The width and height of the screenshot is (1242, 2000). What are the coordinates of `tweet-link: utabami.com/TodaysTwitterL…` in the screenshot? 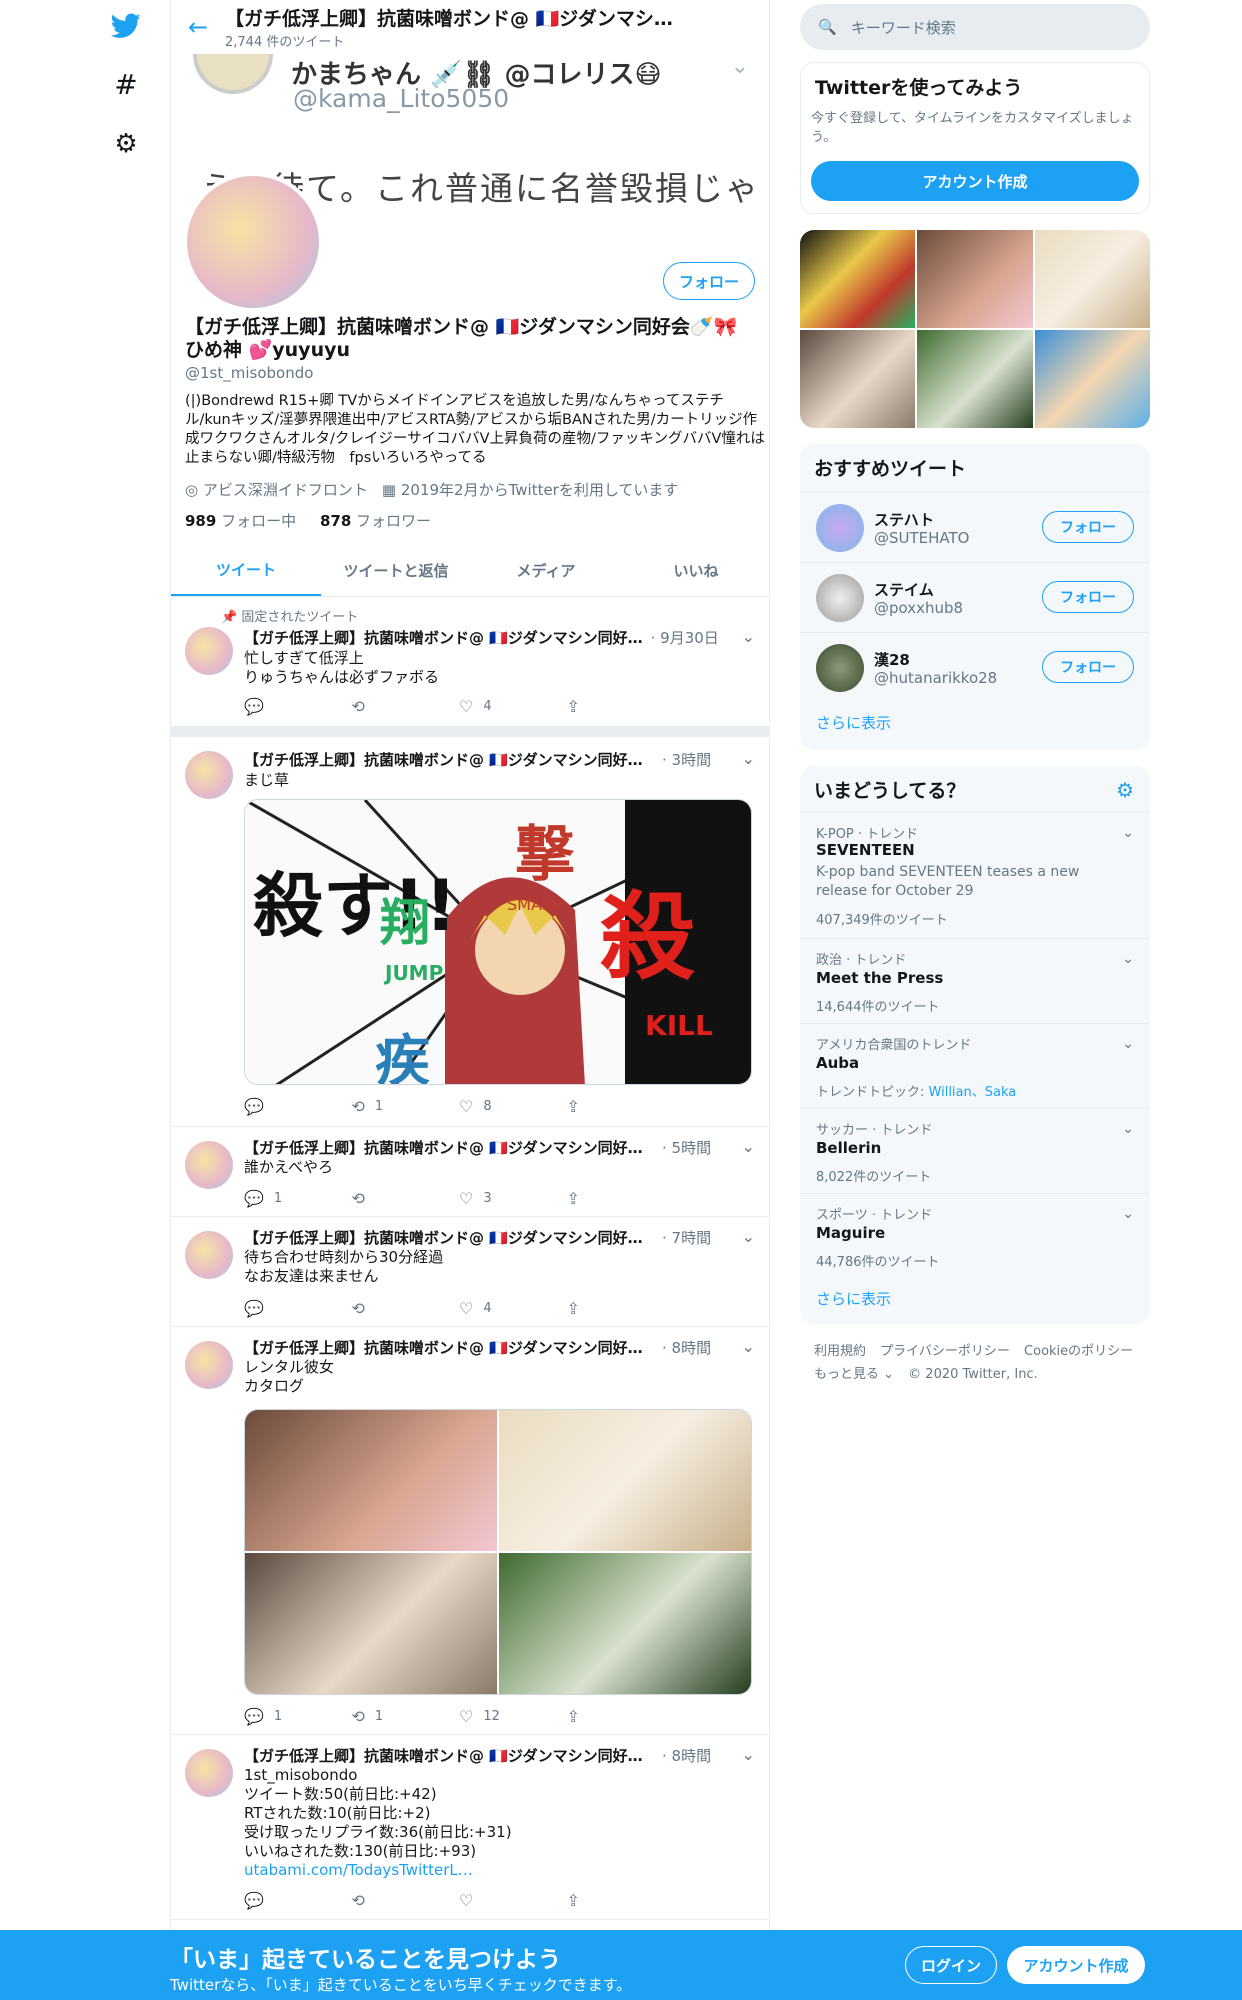 It's located at (358, 1870).